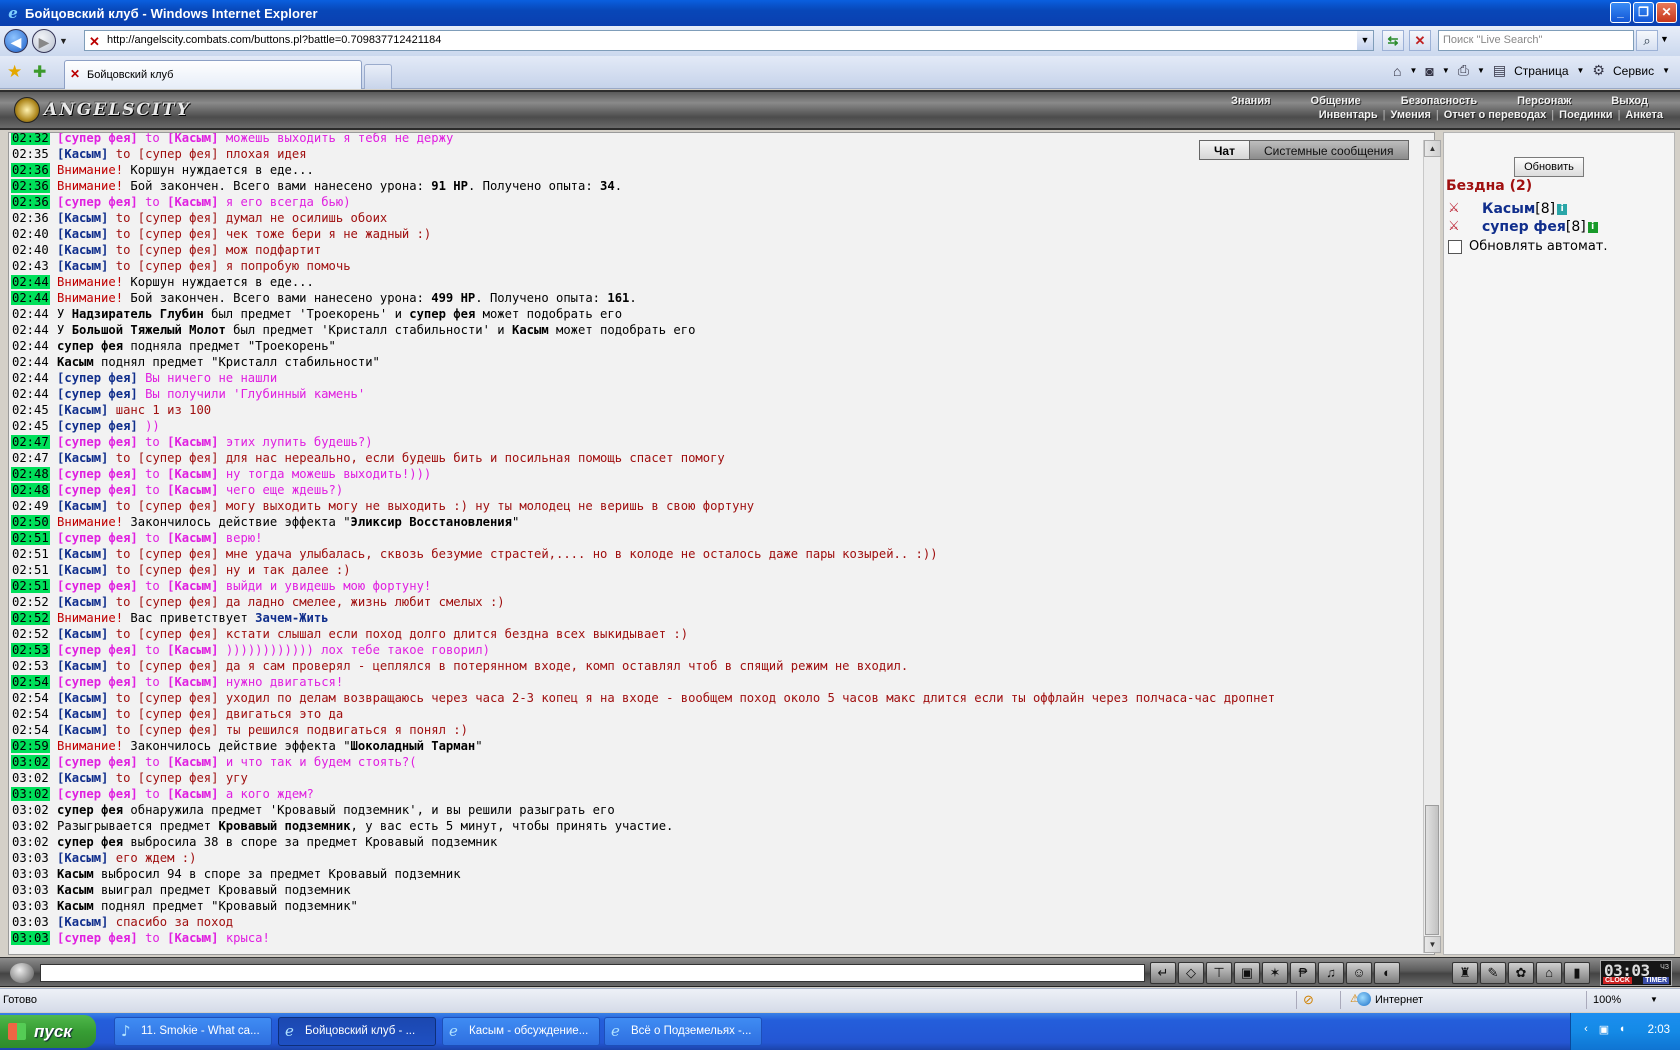  I want to click on tab-system-messages: Системные сообщения, so click(1328, 150).